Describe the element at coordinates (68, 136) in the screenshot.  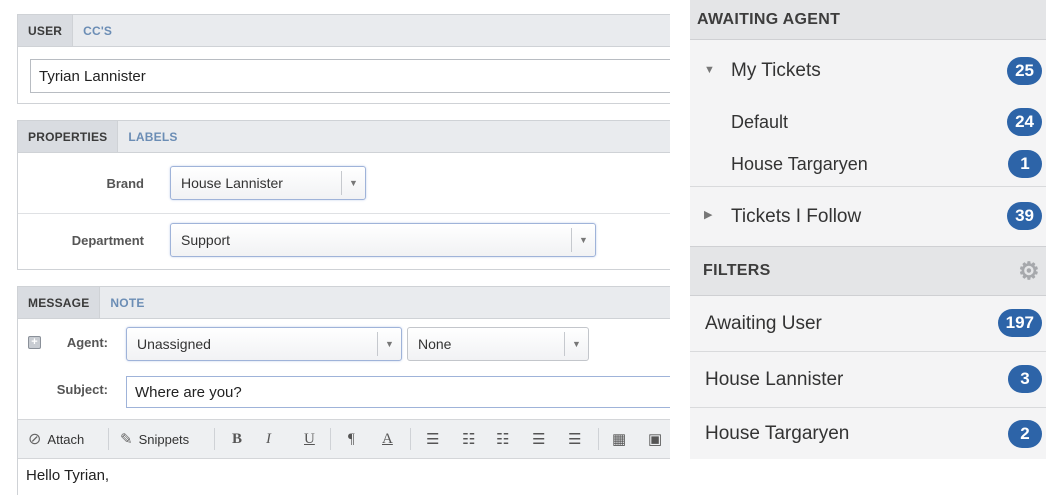
I see `tab-properties: PROPERTIES` at that location.